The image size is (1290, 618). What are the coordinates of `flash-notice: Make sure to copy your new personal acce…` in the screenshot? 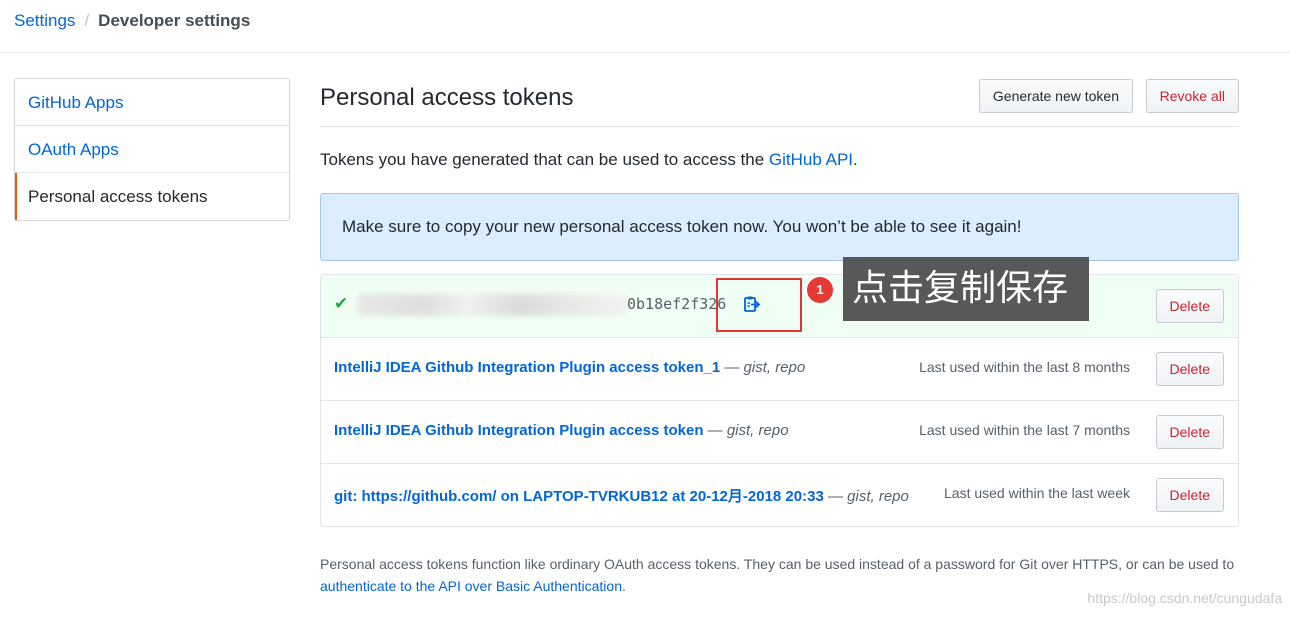 It's located at (779, 227).